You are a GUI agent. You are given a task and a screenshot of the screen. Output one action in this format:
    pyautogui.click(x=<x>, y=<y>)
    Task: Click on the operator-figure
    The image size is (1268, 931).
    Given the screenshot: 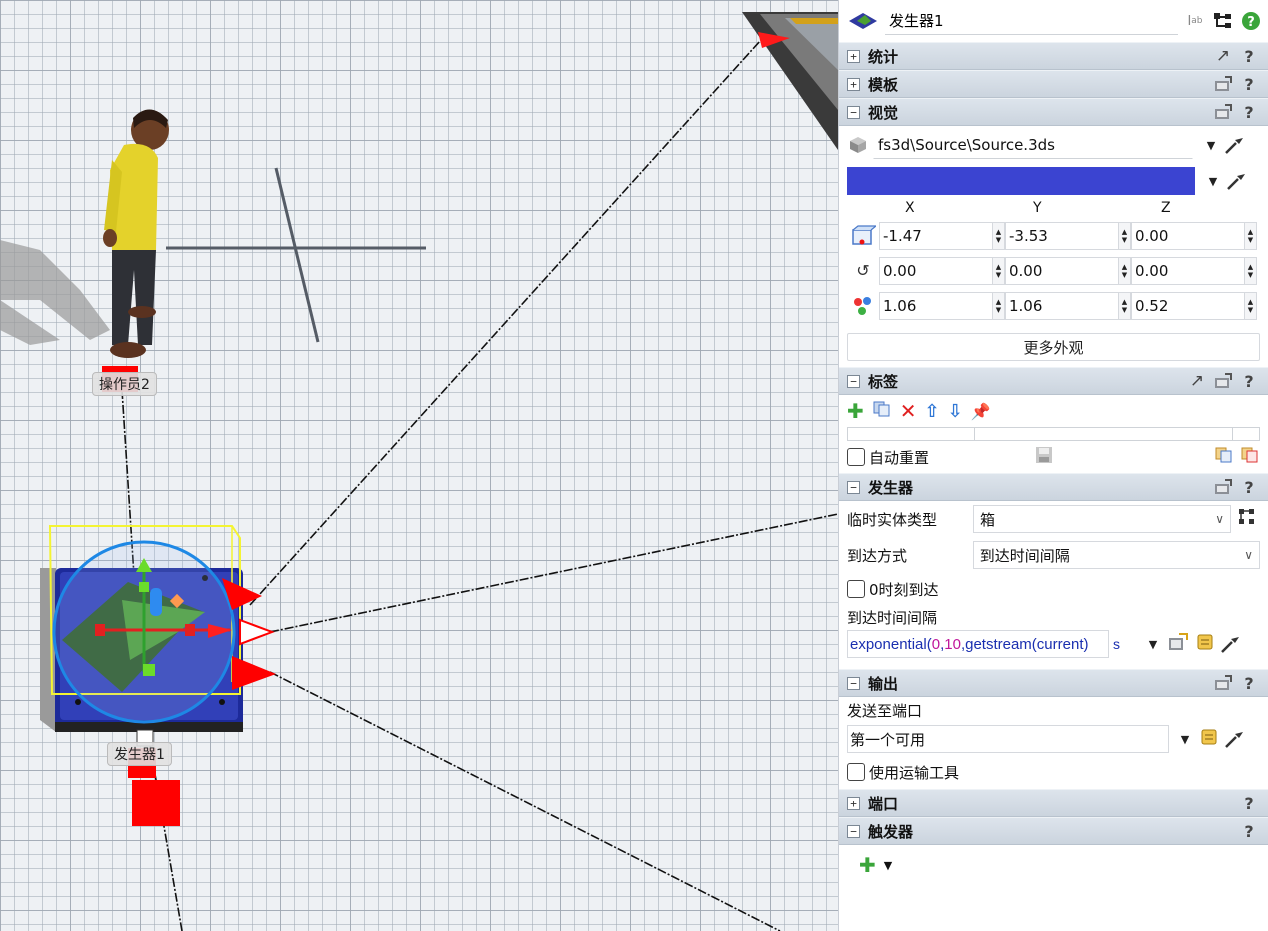 What is the action you would take?
    pyautogui.click(x=136, y=233)
    